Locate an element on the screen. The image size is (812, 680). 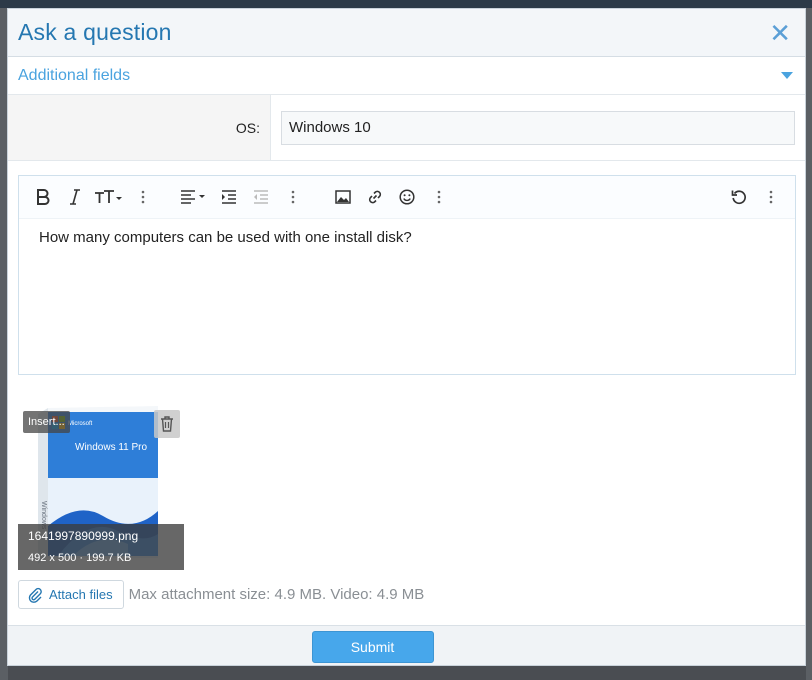
submit-button: Submit is located at coordinates (372, 647).